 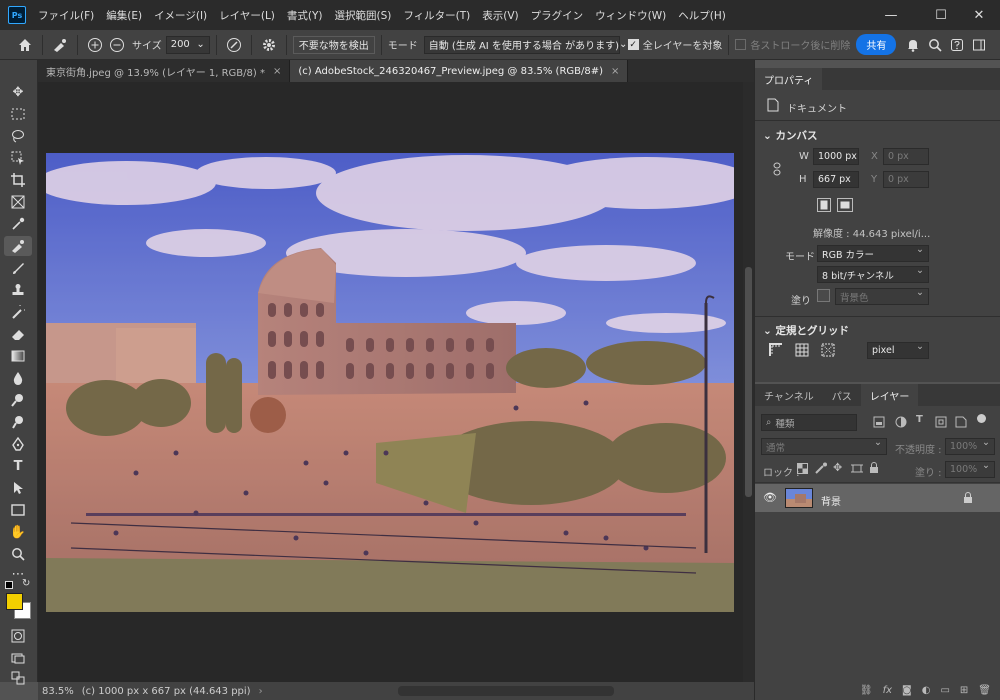 I want to click on layer-kind-filter: ⌕ 種類, so click(x=809, y=422).